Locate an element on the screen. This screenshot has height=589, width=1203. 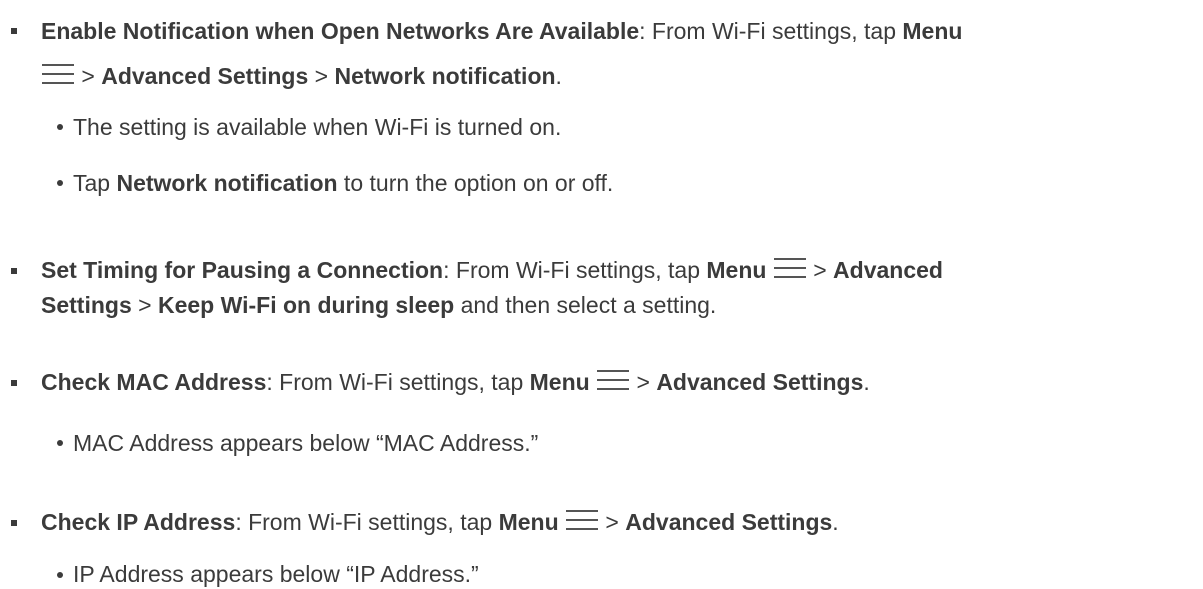
item-title: Check MAC Address is located at coordinates (154, 382).